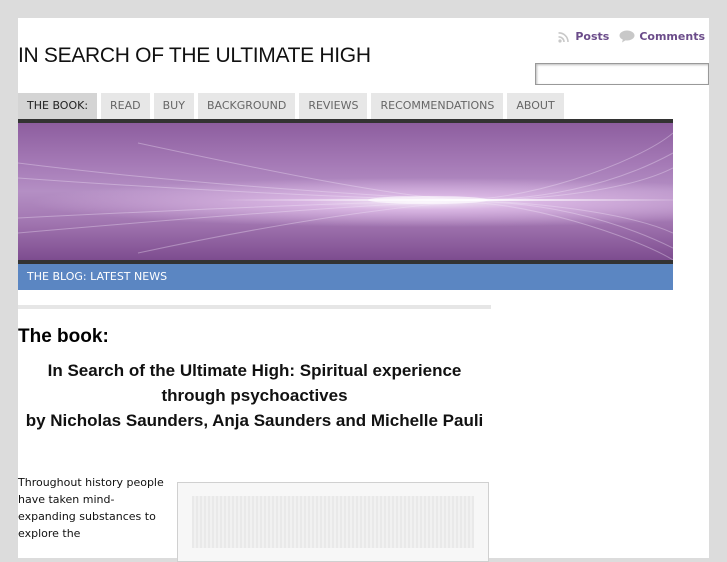  Describe the element at coordinates (125, 106) in the screenshot. I see `tab-read: READ` at that location.